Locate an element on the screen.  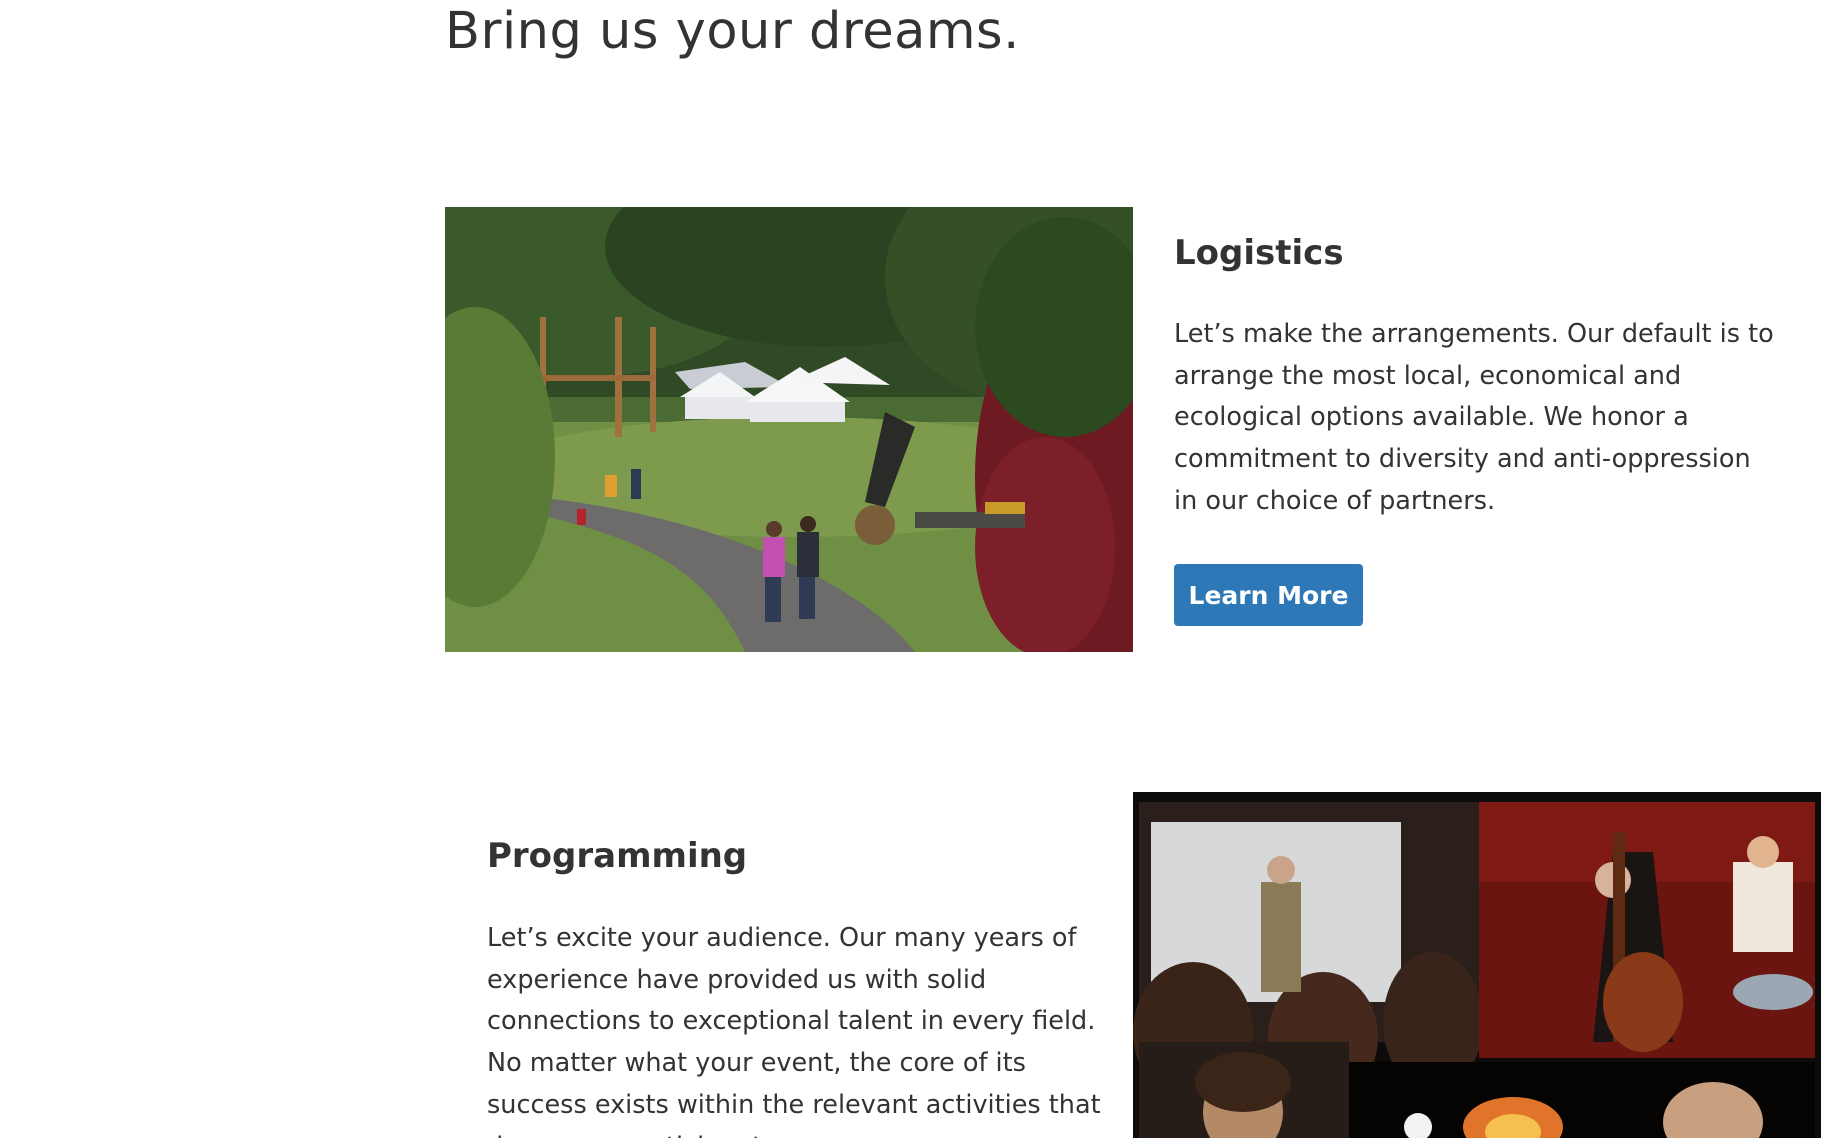
learn-more-button: Learn More is located at coordinates (1268, 595).